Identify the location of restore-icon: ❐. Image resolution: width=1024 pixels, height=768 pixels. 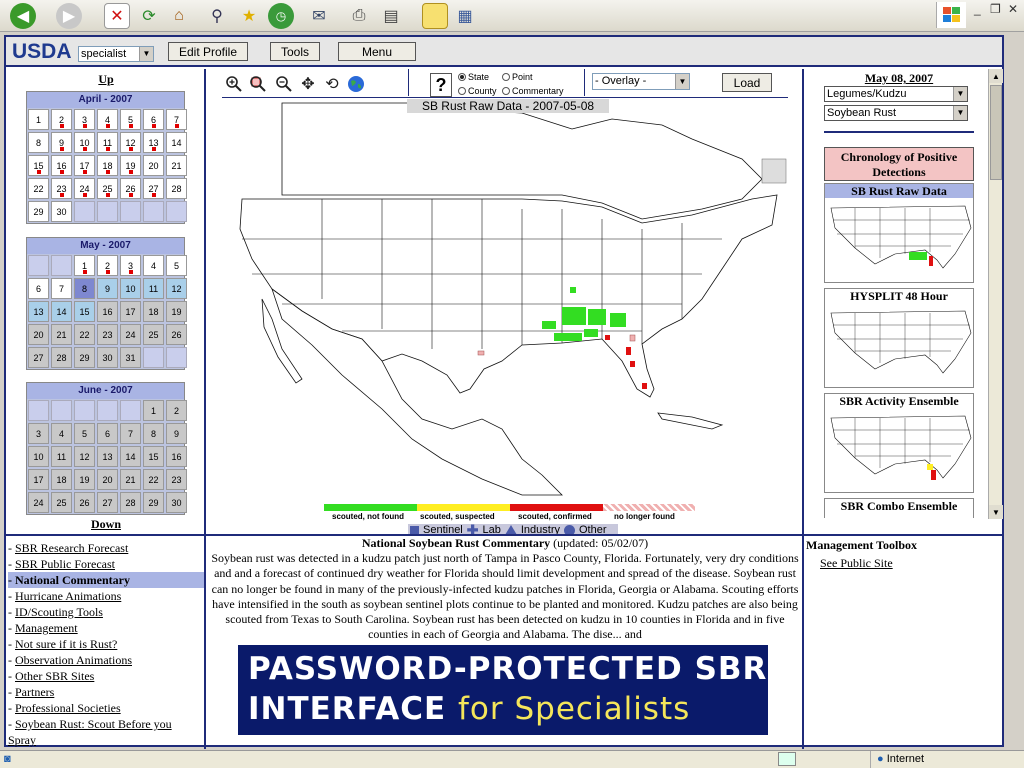
(995, 9).